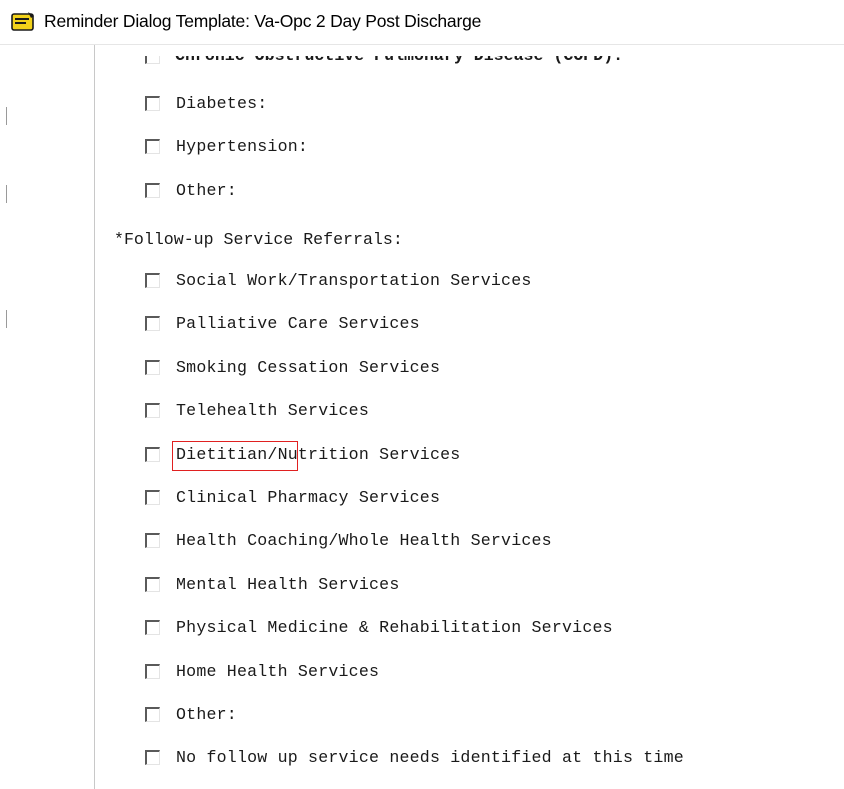  Describe the element at coordinates (422, 413) in the screenshot. I see `list-item: Telehealth Services` at that location.